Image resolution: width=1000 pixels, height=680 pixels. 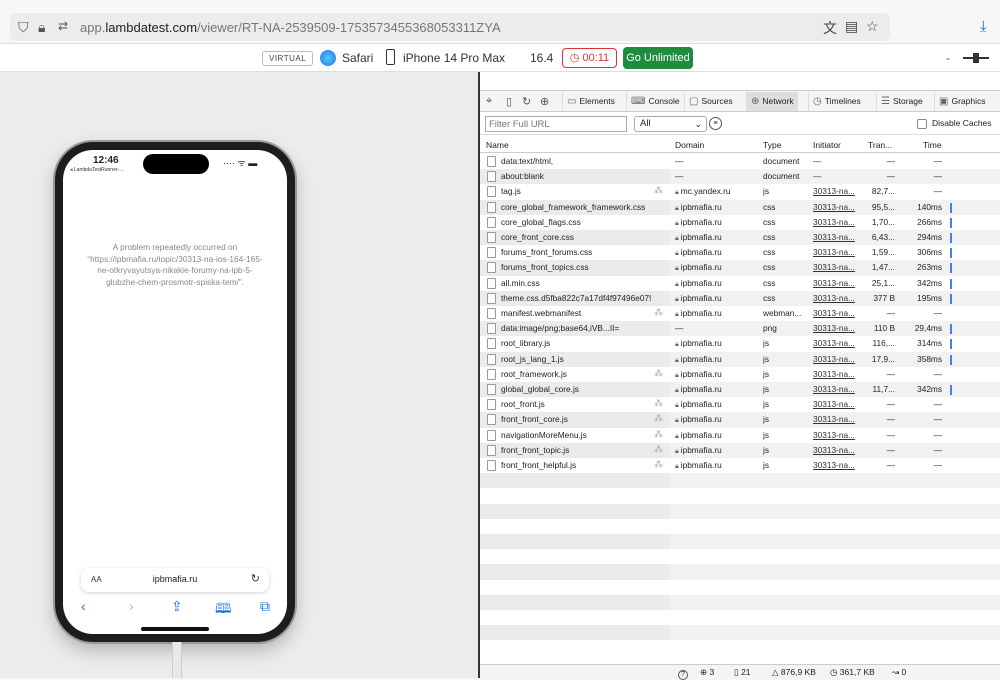 I want to click on minimize-button: -, so click(x=948, y=58).